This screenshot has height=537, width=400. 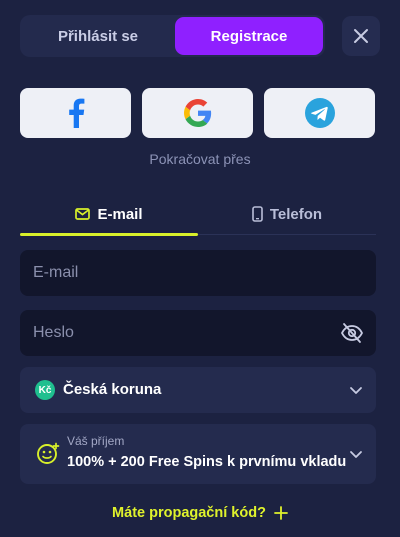 I want to click on bonus-value: 100% + 200 Free Spins k prvnímu vkladu, so click(x=207, y=462).